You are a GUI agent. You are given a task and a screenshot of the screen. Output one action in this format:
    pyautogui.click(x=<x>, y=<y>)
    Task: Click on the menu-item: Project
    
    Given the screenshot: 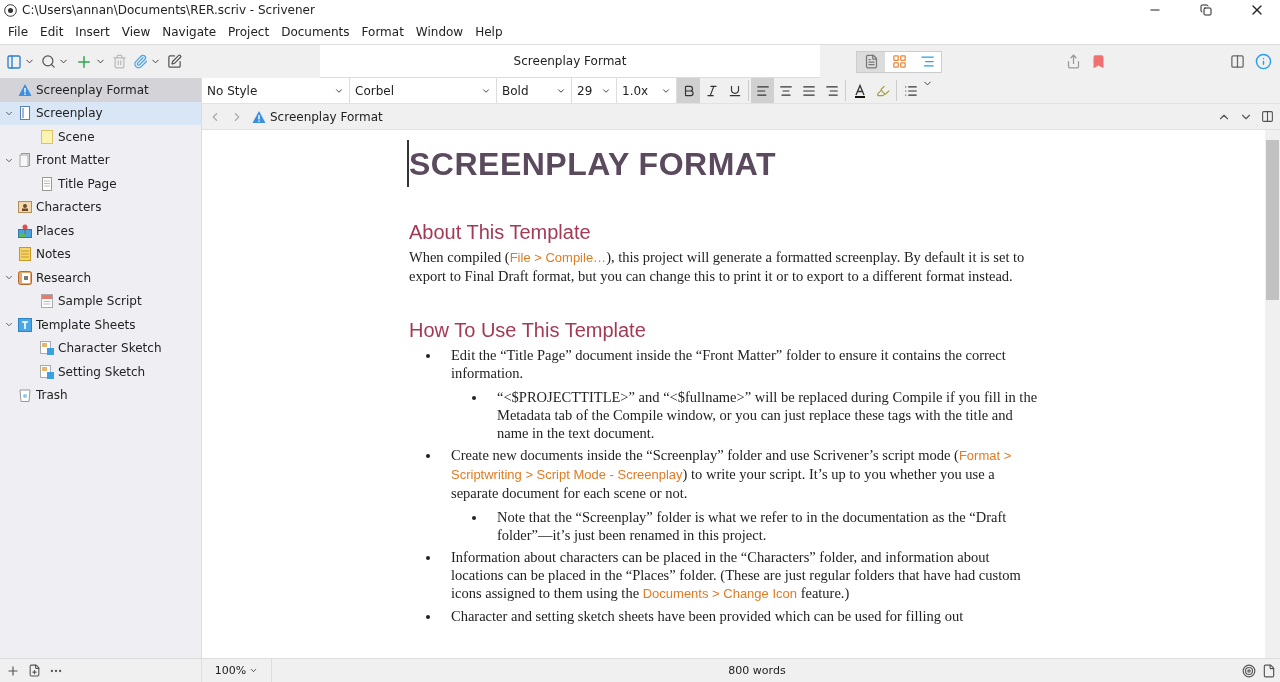 What is the action you would take?
    pyautogui.click(x=249, y=32)
    